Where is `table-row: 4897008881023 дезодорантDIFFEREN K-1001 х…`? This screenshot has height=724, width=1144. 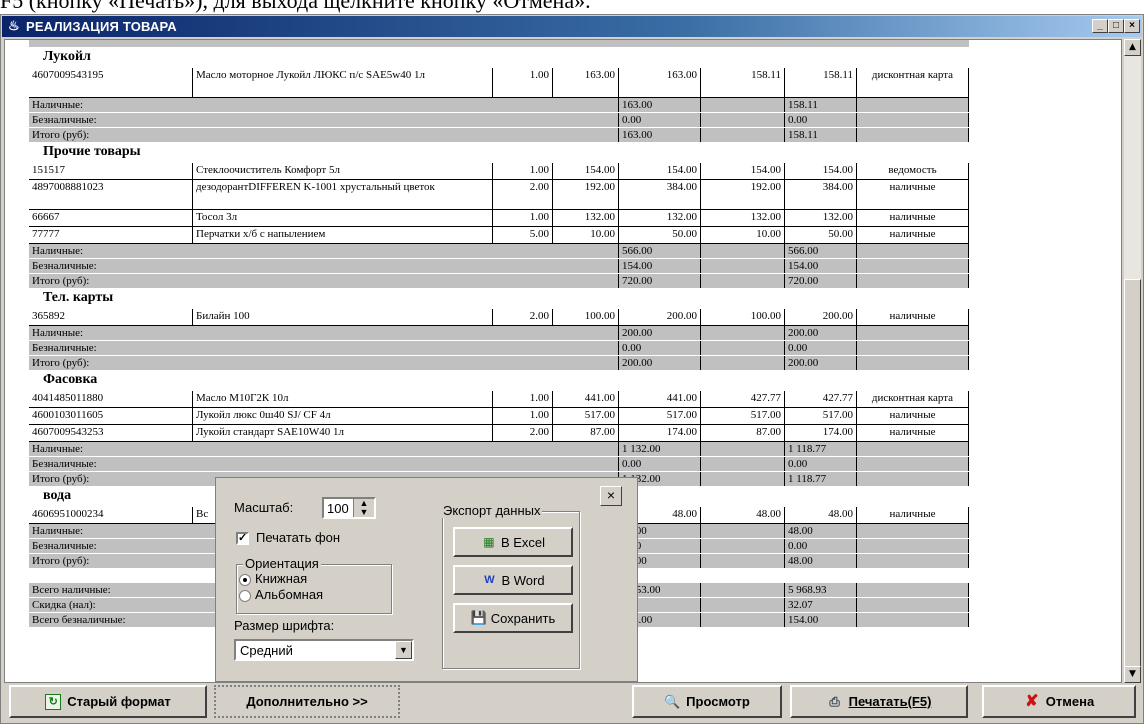
table-row: 4897008881023 дезодорантDIFFEREN K-1001 х… is located at coordinates (499, 195).